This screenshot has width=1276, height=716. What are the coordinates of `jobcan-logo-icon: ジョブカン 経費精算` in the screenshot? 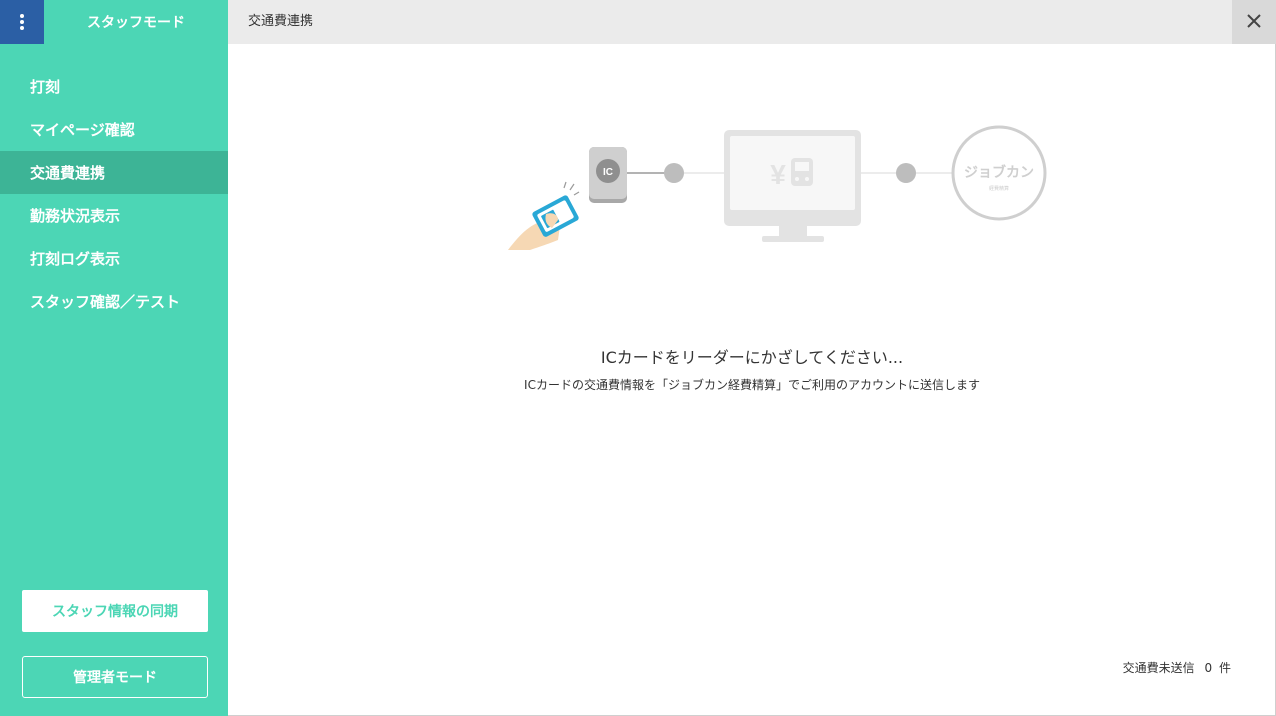 It's located at (999, 173).